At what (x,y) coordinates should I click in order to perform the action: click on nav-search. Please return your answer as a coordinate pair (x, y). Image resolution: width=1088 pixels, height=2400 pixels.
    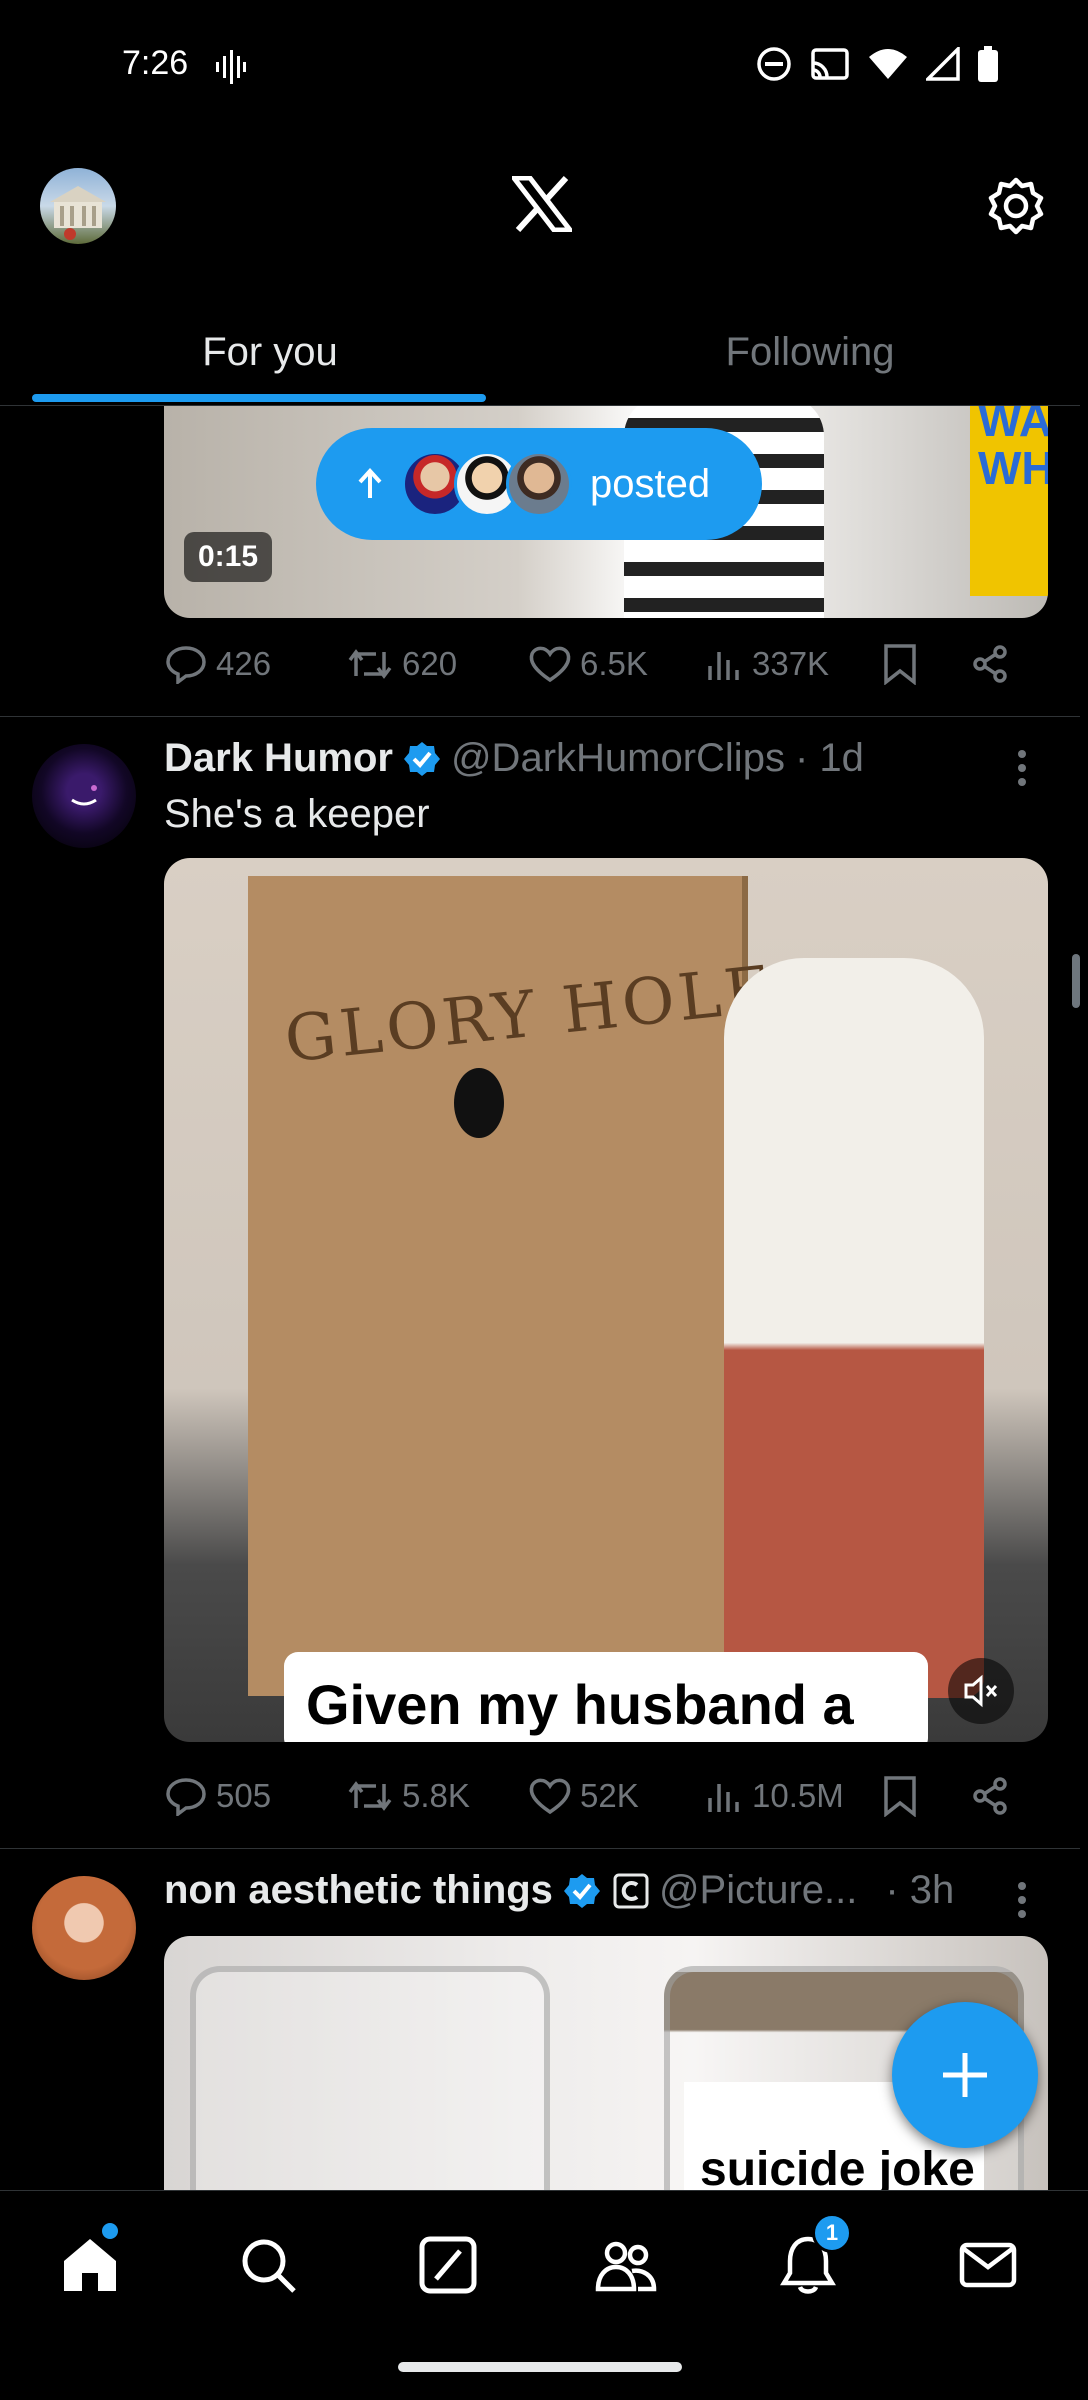
    Looking at the image, I should click on (268, 2265).